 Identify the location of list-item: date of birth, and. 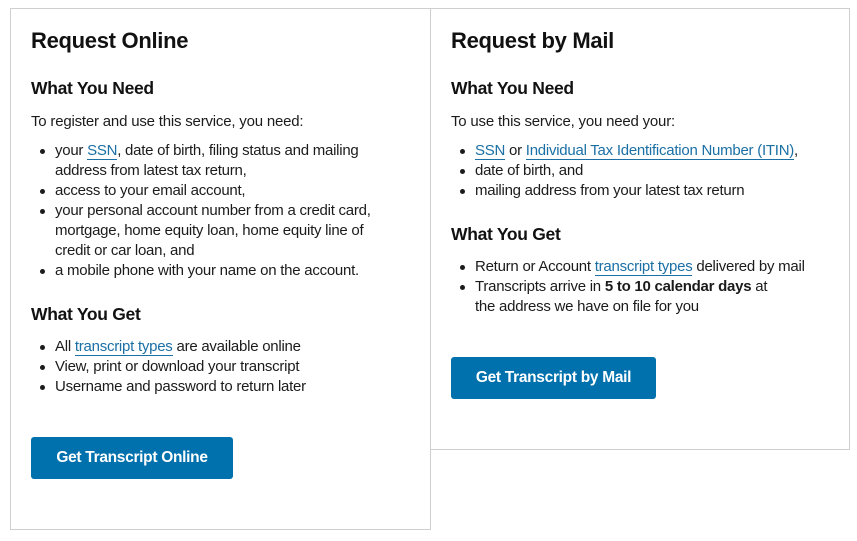
(641, 171).